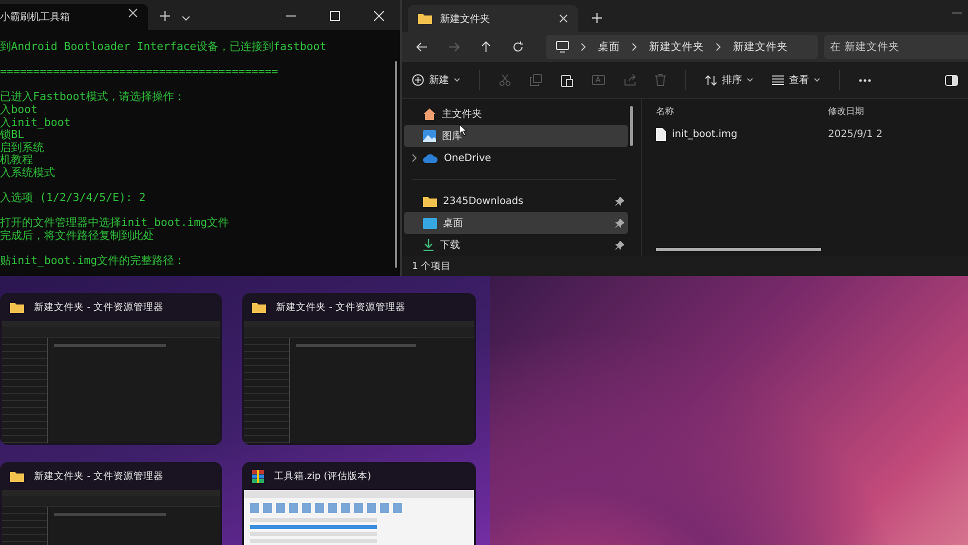 This screenshot has width=968, height=545. I want to click on column-header: 名称, so click(742, 111).